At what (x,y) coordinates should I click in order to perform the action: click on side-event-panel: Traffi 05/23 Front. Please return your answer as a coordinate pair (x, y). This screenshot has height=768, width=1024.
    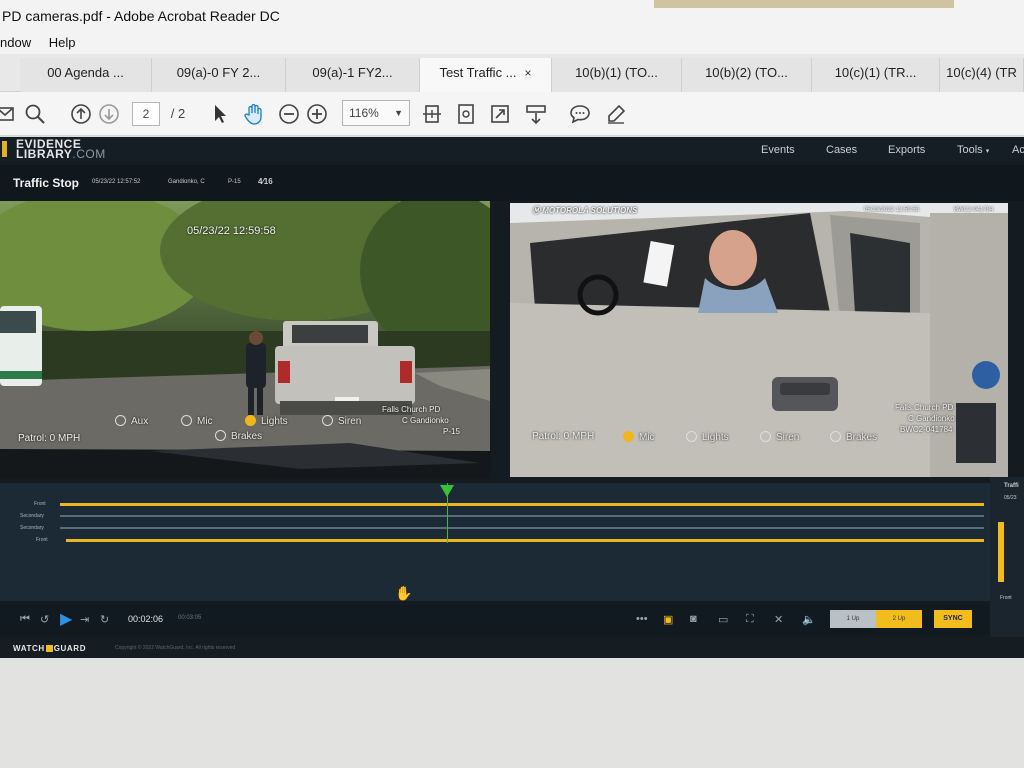
    Looking at the image, I should click on (1007, 557).